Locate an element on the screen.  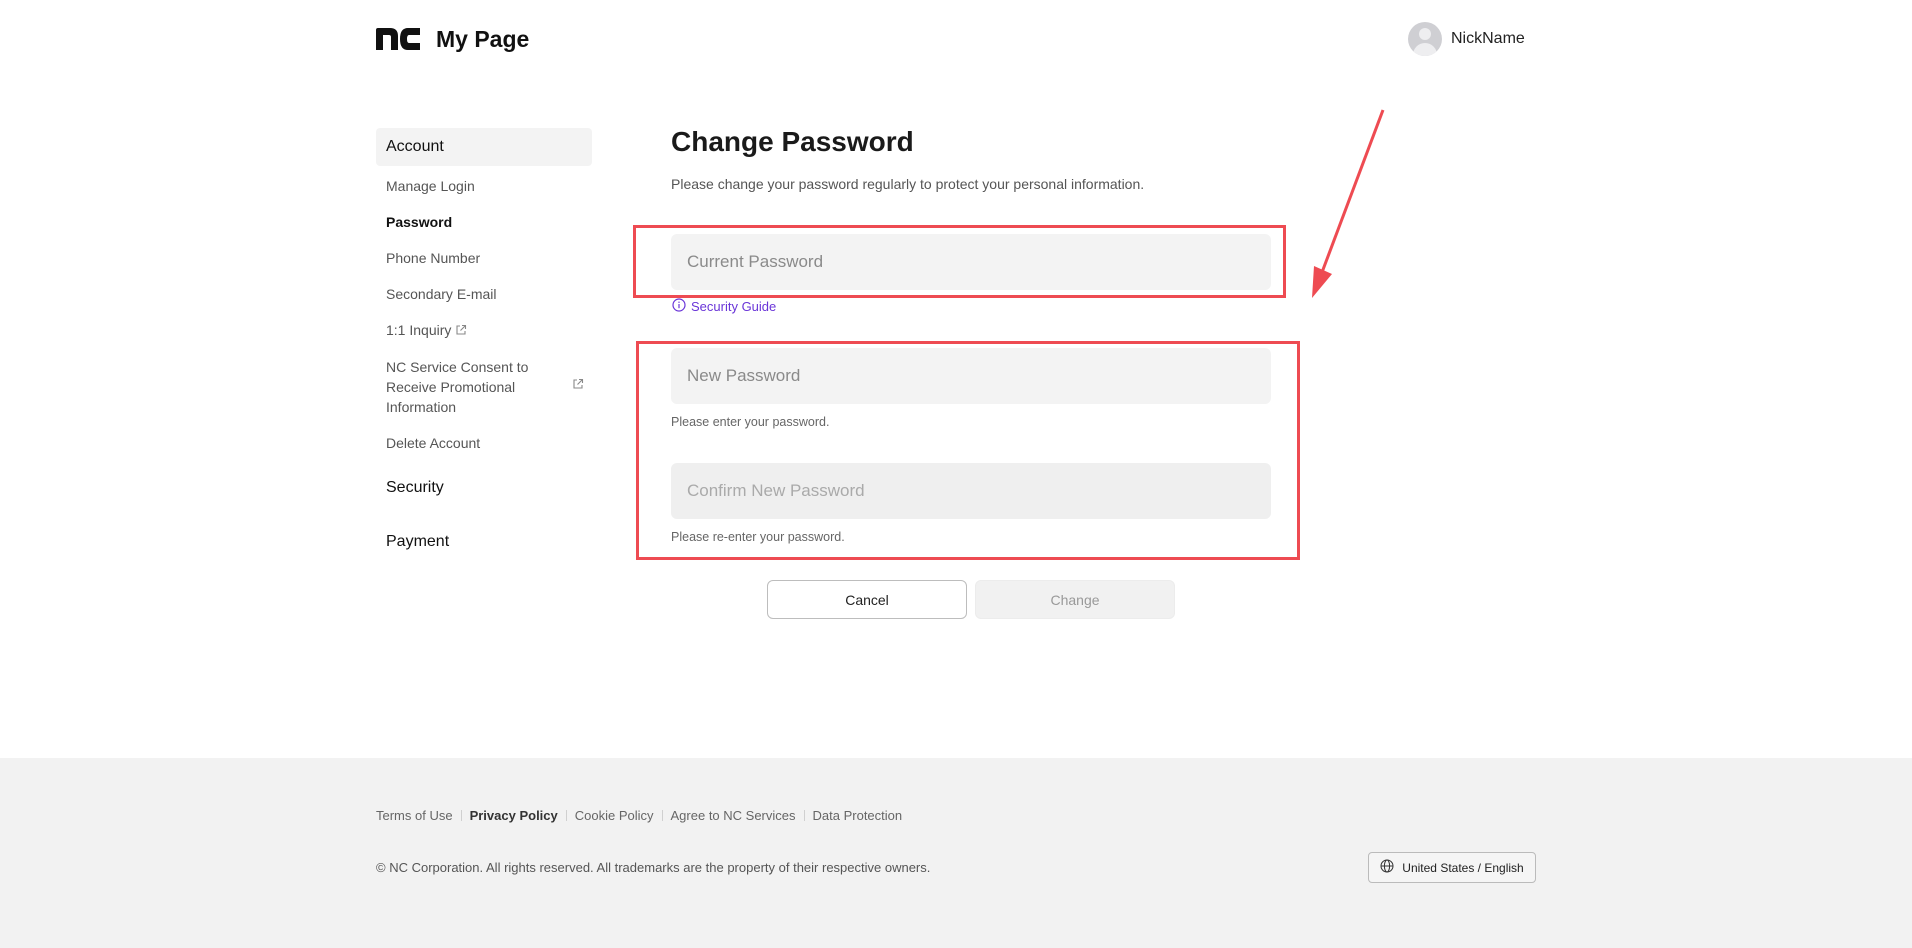
footer-link-agree-services: Agree to NC Services is located at coordinates (733, 815).